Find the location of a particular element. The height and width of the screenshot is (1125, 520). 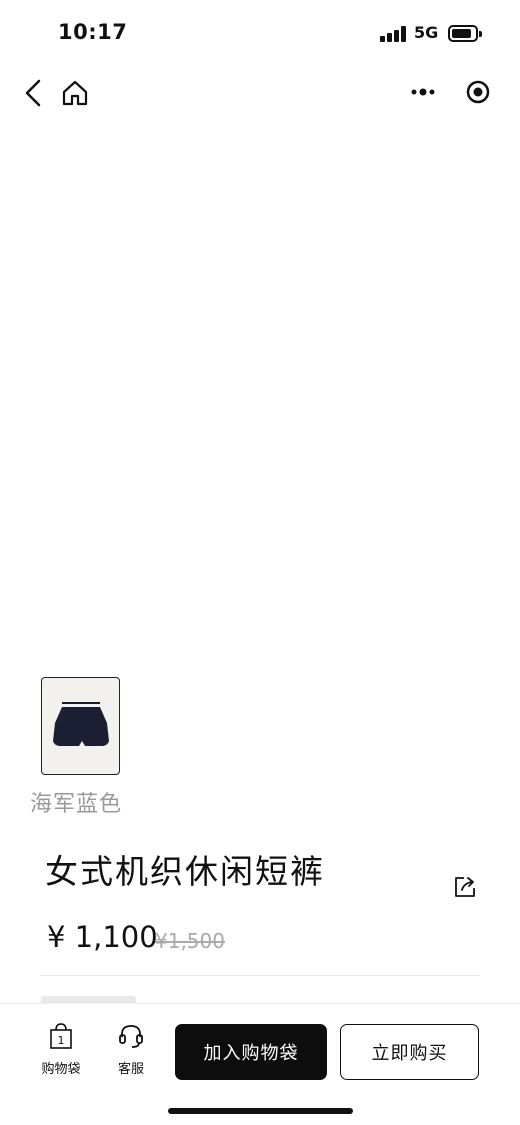

more-button is located at coordinates (422, 92).